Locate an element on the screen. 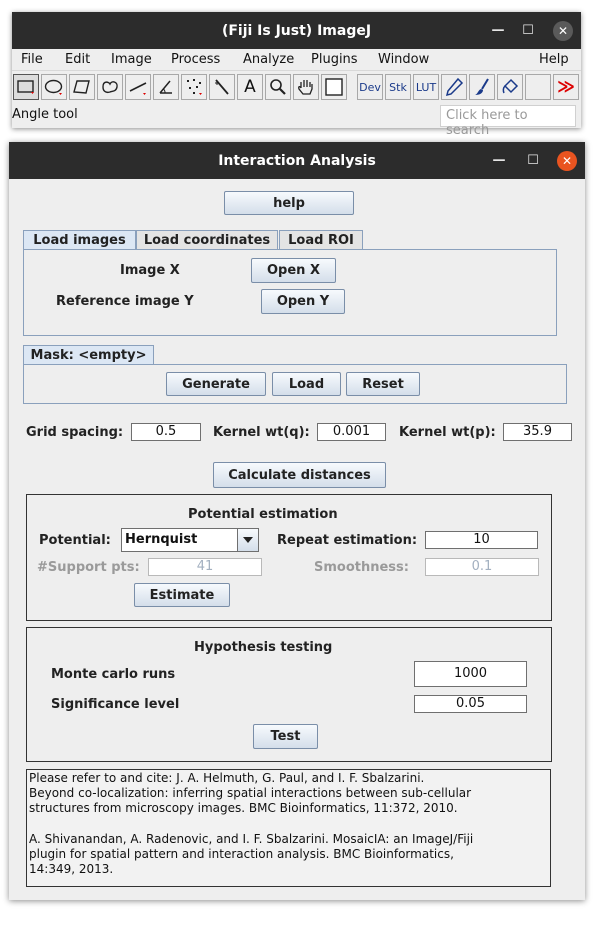  support-pts-label: #Support pts: is located at coordinates (88, 567).